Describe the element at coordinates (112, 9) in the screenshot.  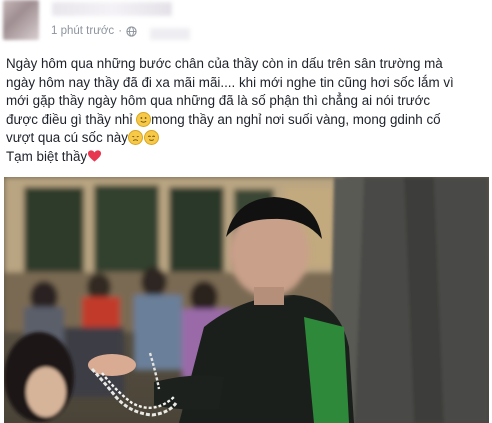
I see `author-name-blurred` at that location.